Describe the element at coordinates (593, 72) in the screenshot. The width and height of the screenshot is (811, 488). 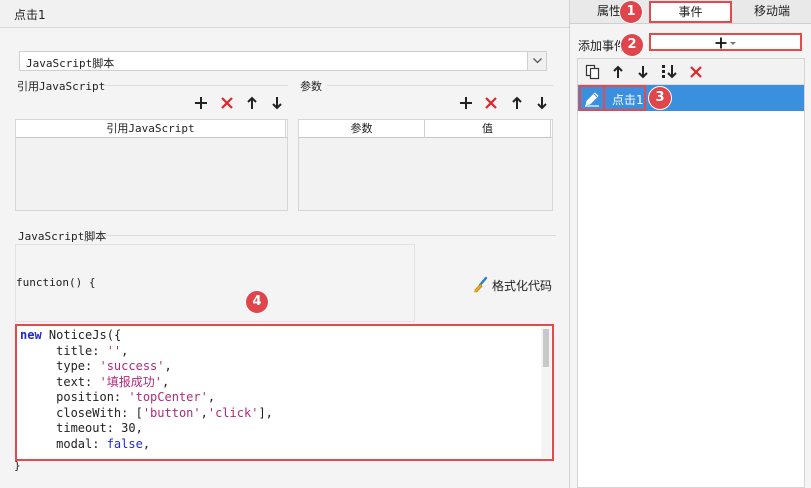
I see `copy-icon` at that location.